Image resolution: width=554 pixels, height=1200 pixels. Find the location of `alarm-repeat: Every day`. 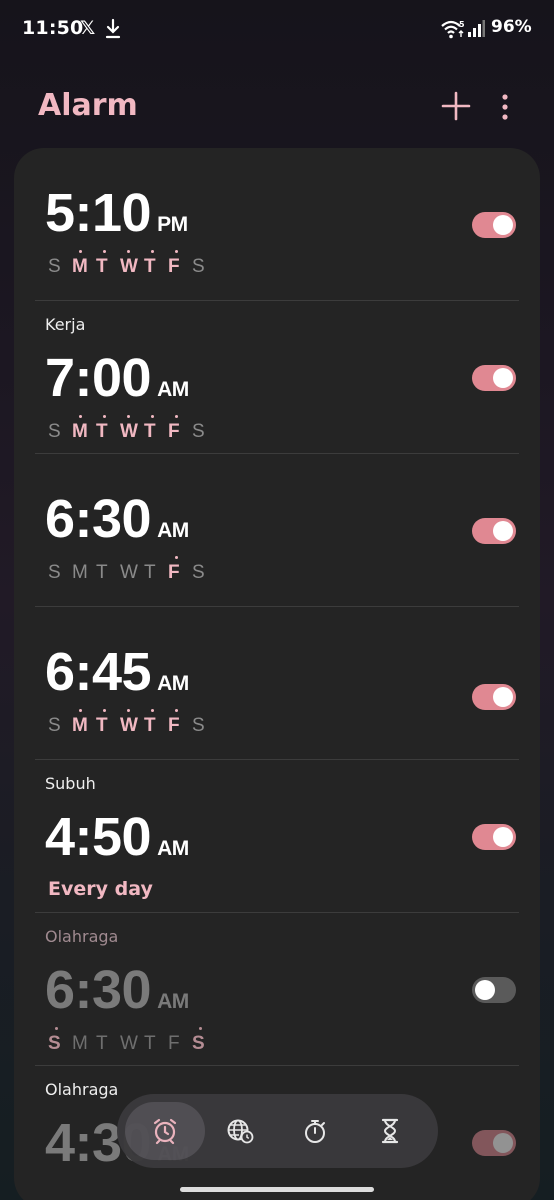

alarm-repeat: Every day is located at coordinates (100, 889).